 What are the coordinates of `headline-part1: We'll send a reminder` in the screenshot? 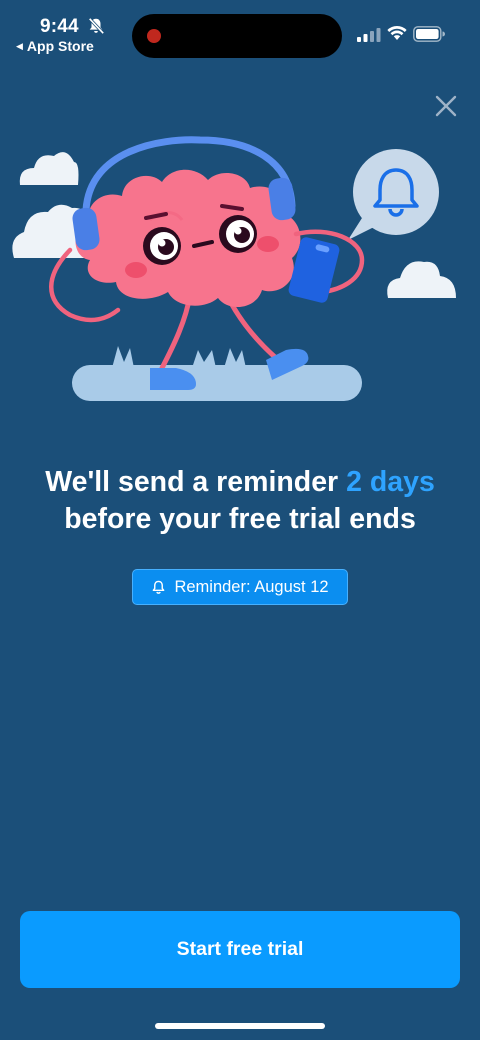 It's located at (196, 482).